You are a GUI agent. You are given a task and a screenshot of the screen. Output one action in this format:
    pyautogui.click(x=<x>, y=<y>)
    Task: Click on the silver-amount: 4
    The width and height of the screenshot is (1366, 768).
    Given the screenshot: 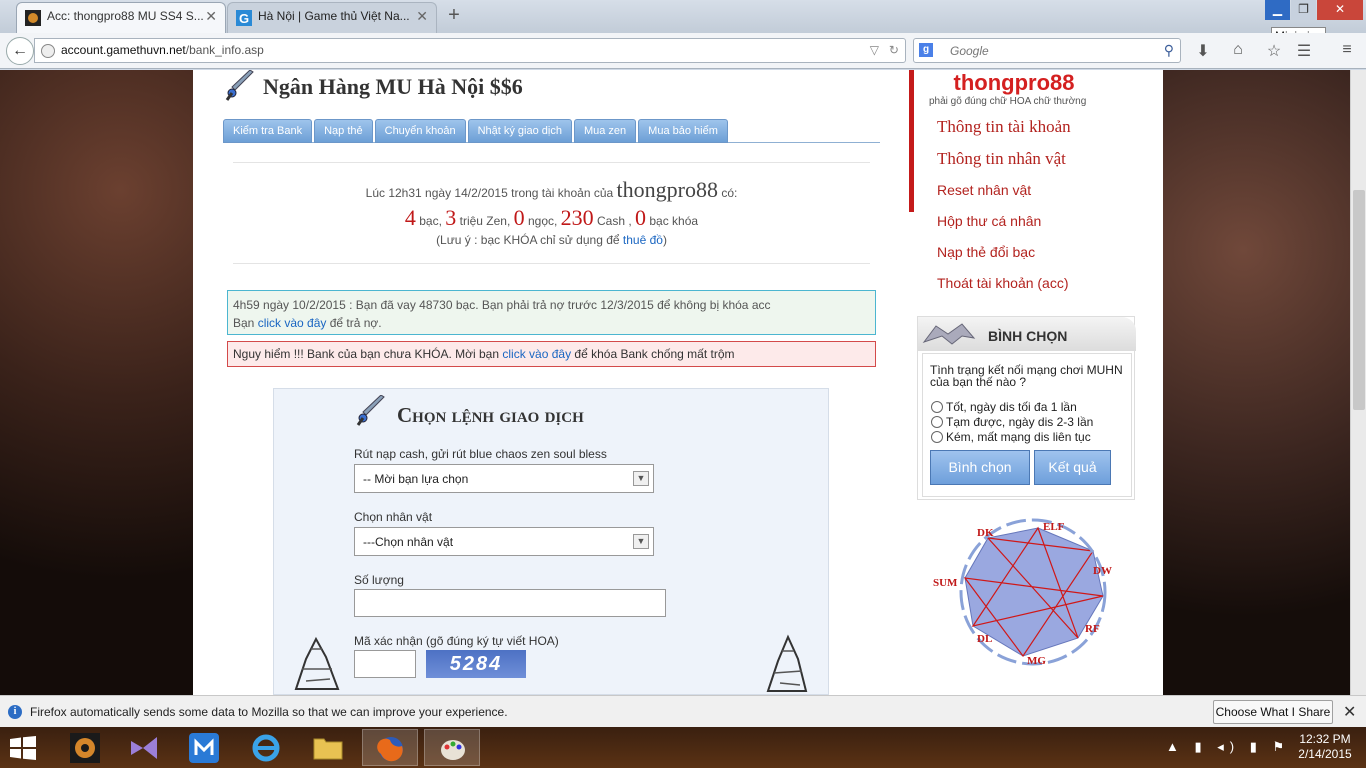 What is the action you would take?
    pyautogui.click(x=410, y=217)
    